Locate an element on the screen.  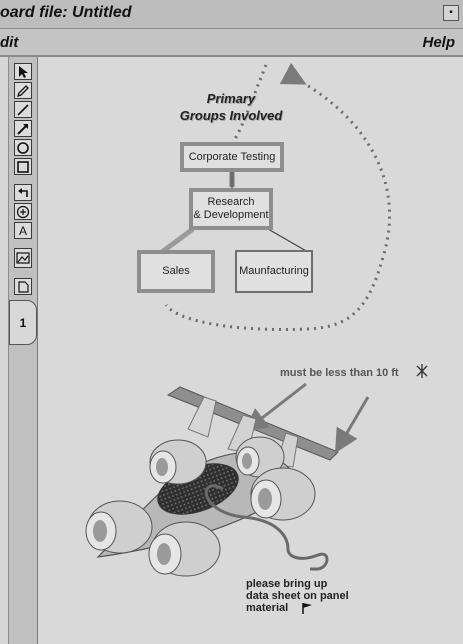
image-import-icon is located at coordinates (23, 258).